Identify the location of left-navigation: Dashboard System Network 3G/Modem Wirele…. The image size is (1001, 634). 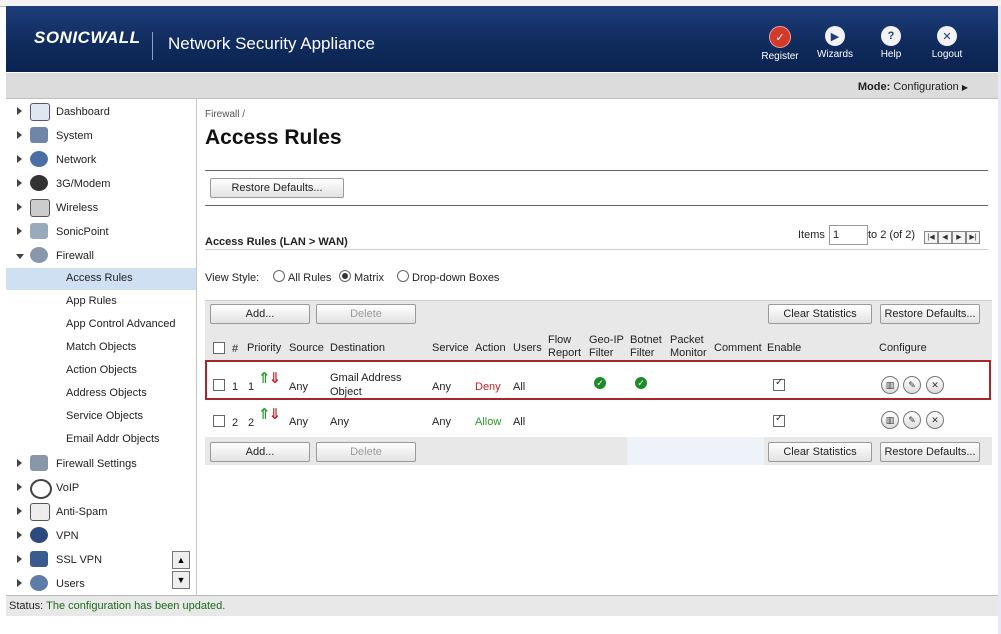
(101, 347).